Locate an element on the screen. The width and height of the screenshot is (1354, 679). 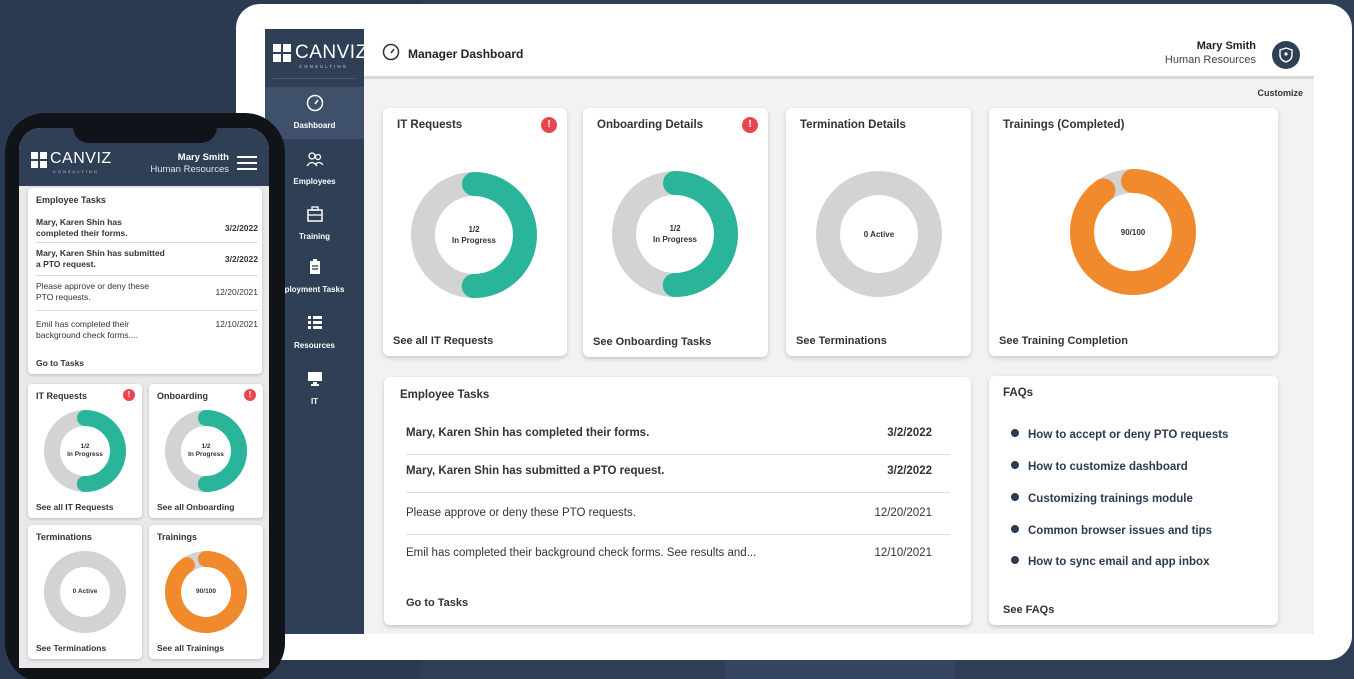
page-title: Manager Dashboard is located at coordinates (466, 54).